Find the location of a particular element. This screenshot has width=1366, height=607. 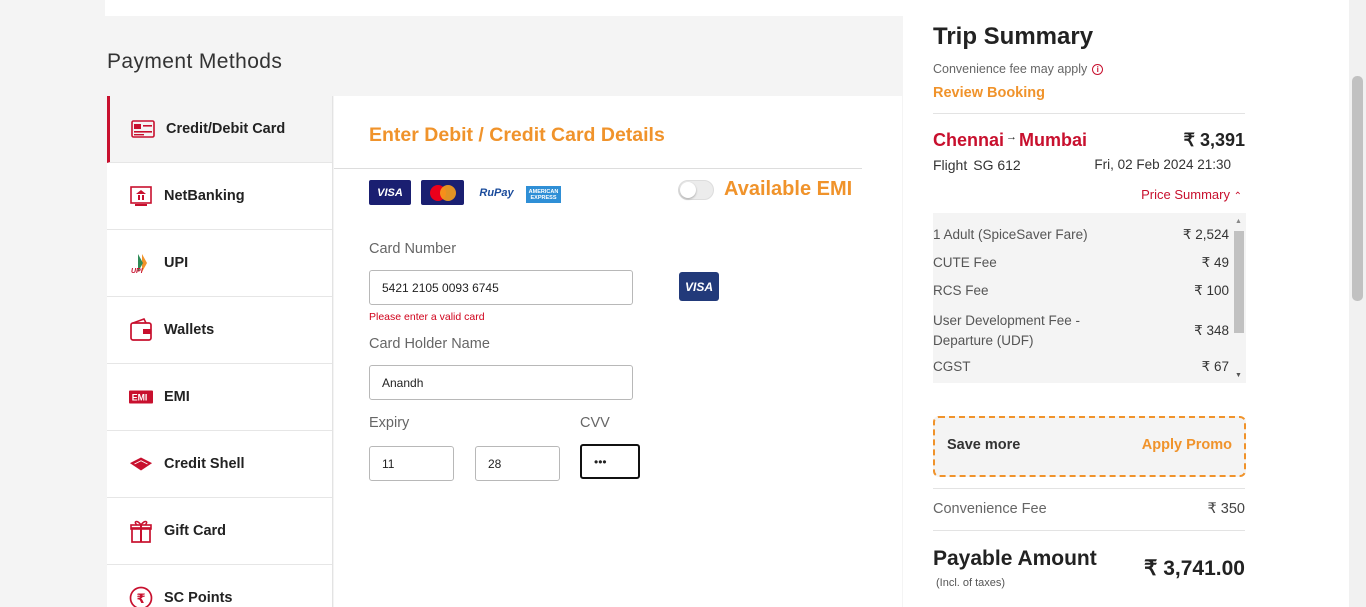

method-sc-points: ₹ SC Points is located at coordinates (219, 586).